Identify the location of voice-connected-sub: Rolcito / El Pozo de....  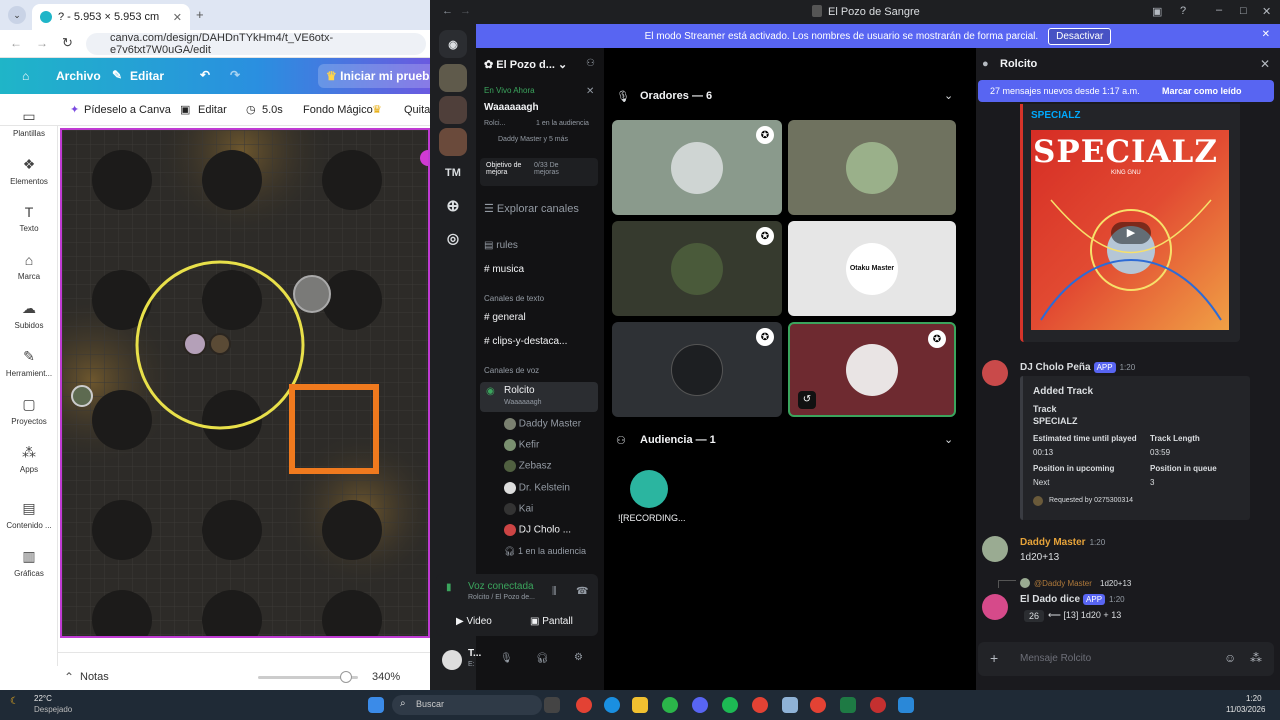
(501, 597).